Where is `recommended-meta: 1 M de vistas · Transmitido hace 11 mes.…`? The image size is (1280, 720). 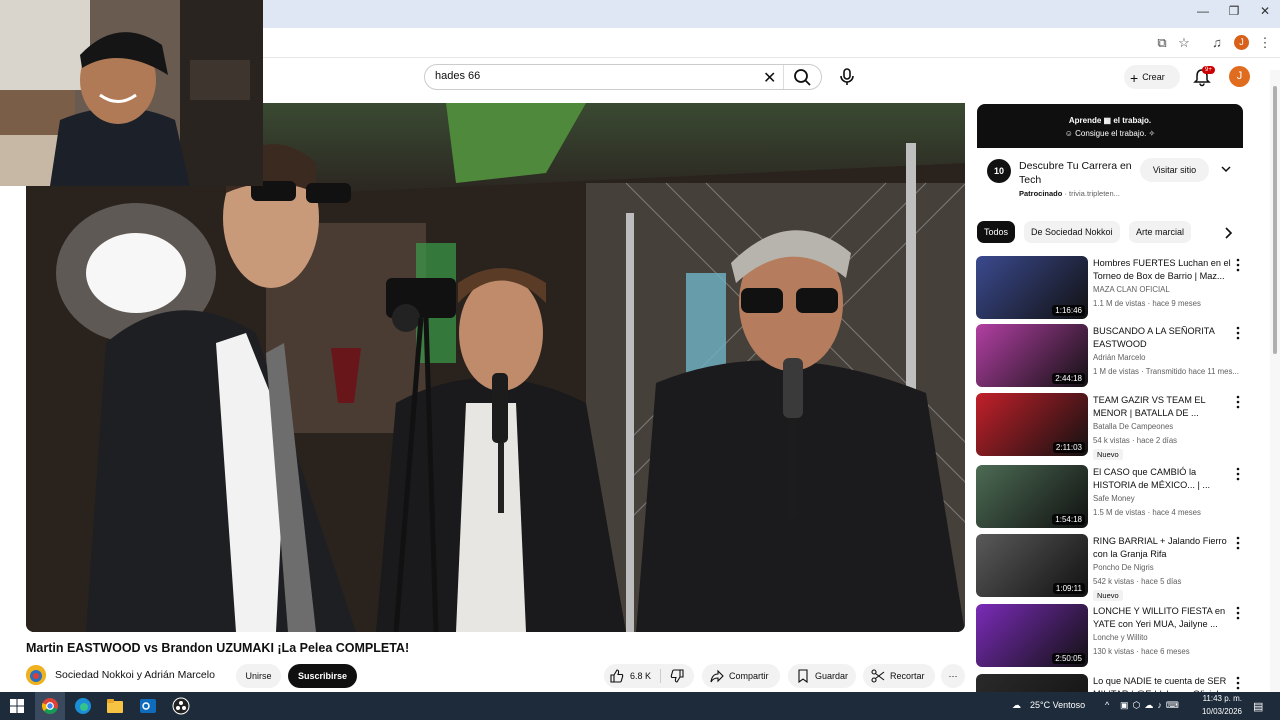
recommended-meta: 1 M de vistas · Transmitido hace 11 mes.… is located at coordinates (1166, 371).